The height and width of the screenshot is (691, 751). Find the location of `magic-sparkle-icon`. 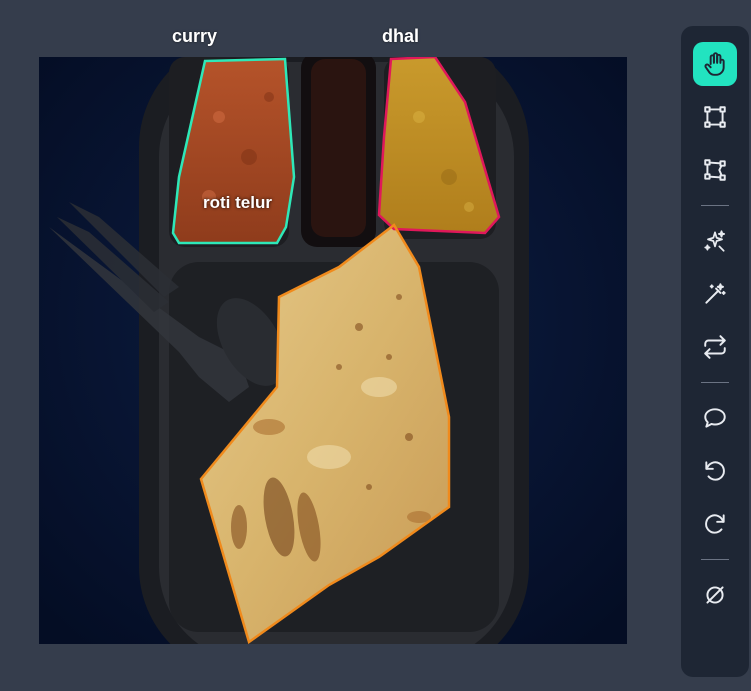

magic-sparkle-icon is located at coordinates (715, 241).